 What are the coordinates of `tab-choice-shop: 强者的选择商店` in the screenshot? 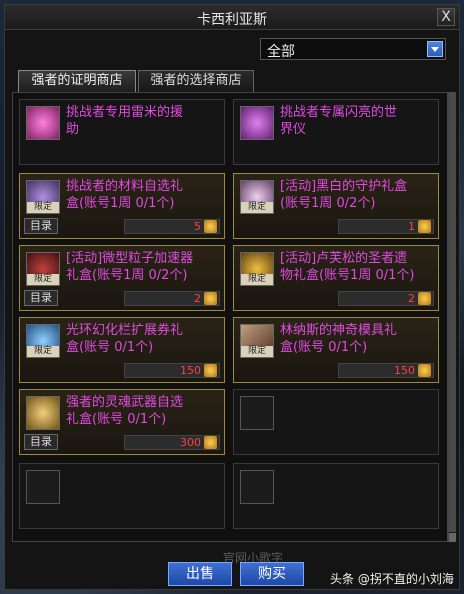 It's located at (196, 81).